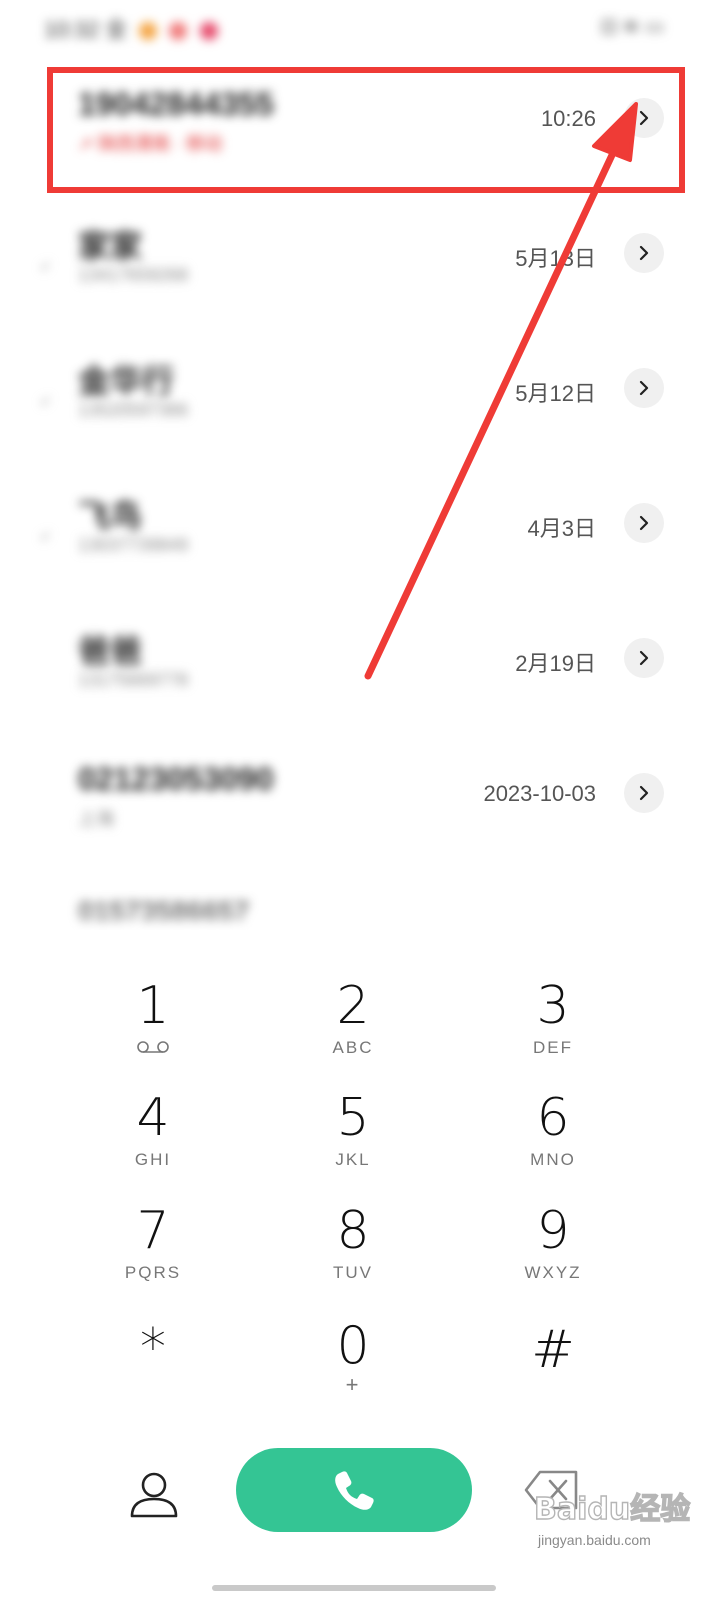 The image size is (720, 1600). Describe the element at coordinates (553, 1251) in the screenshot. I see `dial-key-9: 9 WXYZ` at that location.